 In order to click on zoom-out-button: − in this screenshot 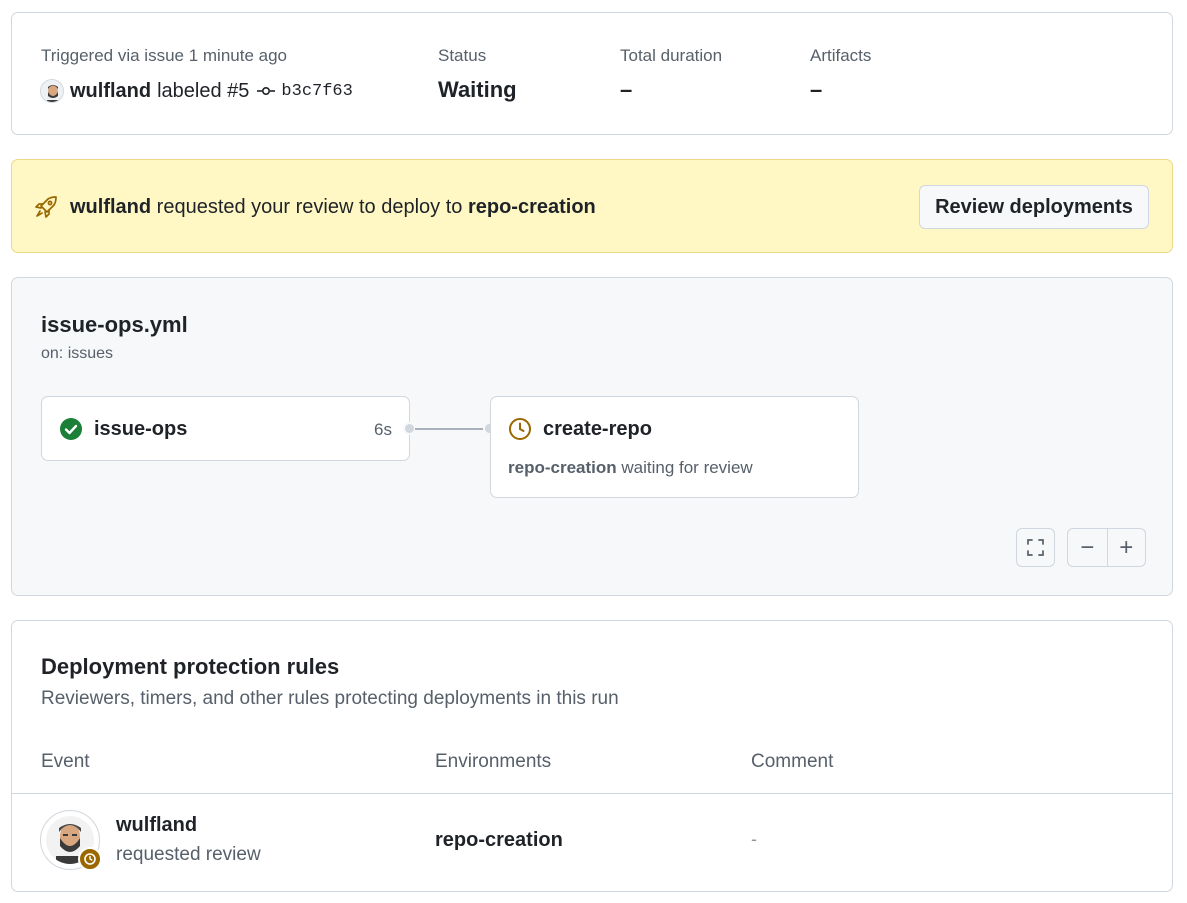, I will do `click(1087, 547)`.